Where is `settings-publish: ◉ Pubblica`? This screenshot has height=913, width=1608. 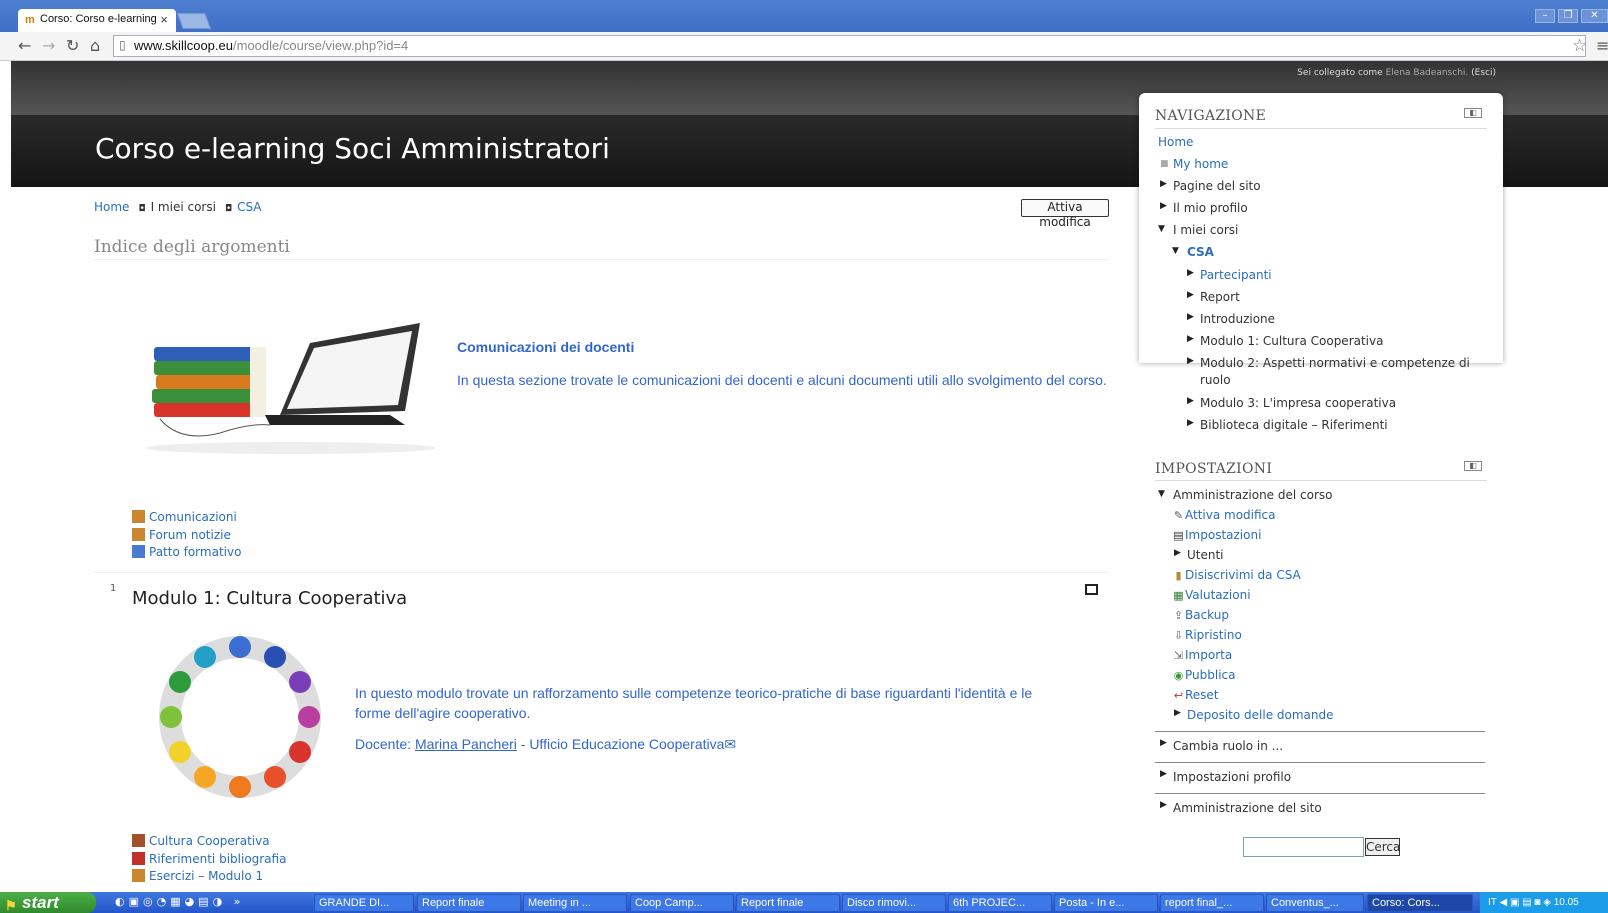
settings-publish: ◉ Pubblica is located at coordinates (1204, 675).